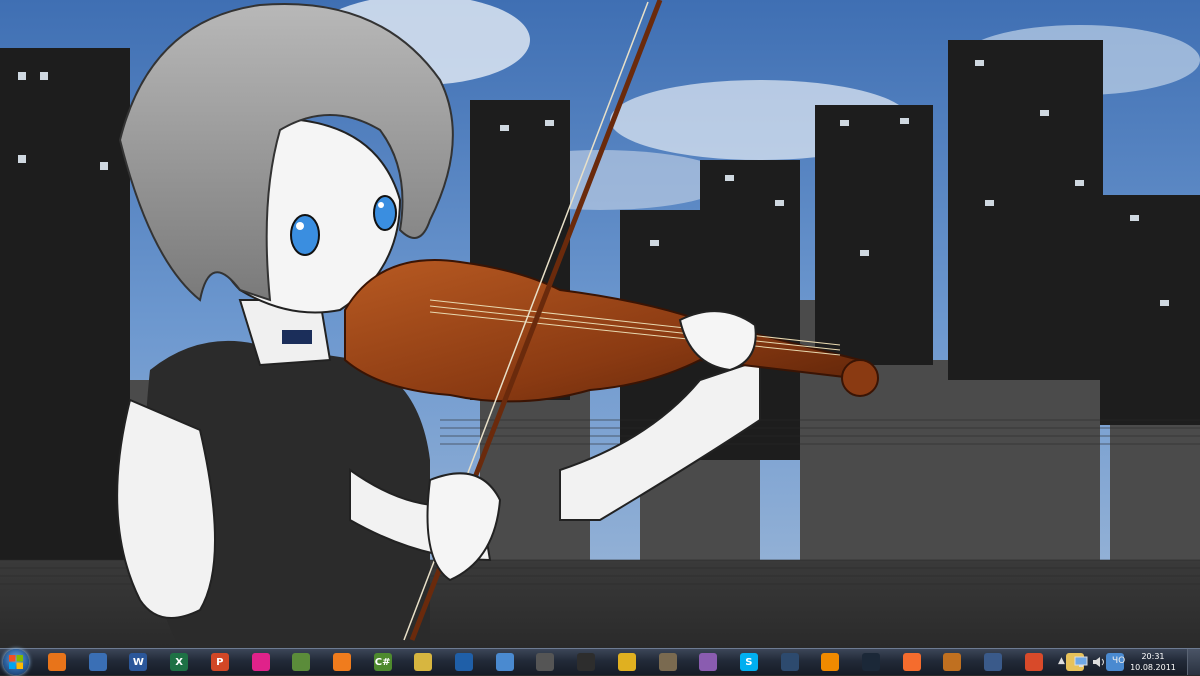 The height and width of the screenshot is (676, 1200). I want to click on picture-icon, so click(423, 662).